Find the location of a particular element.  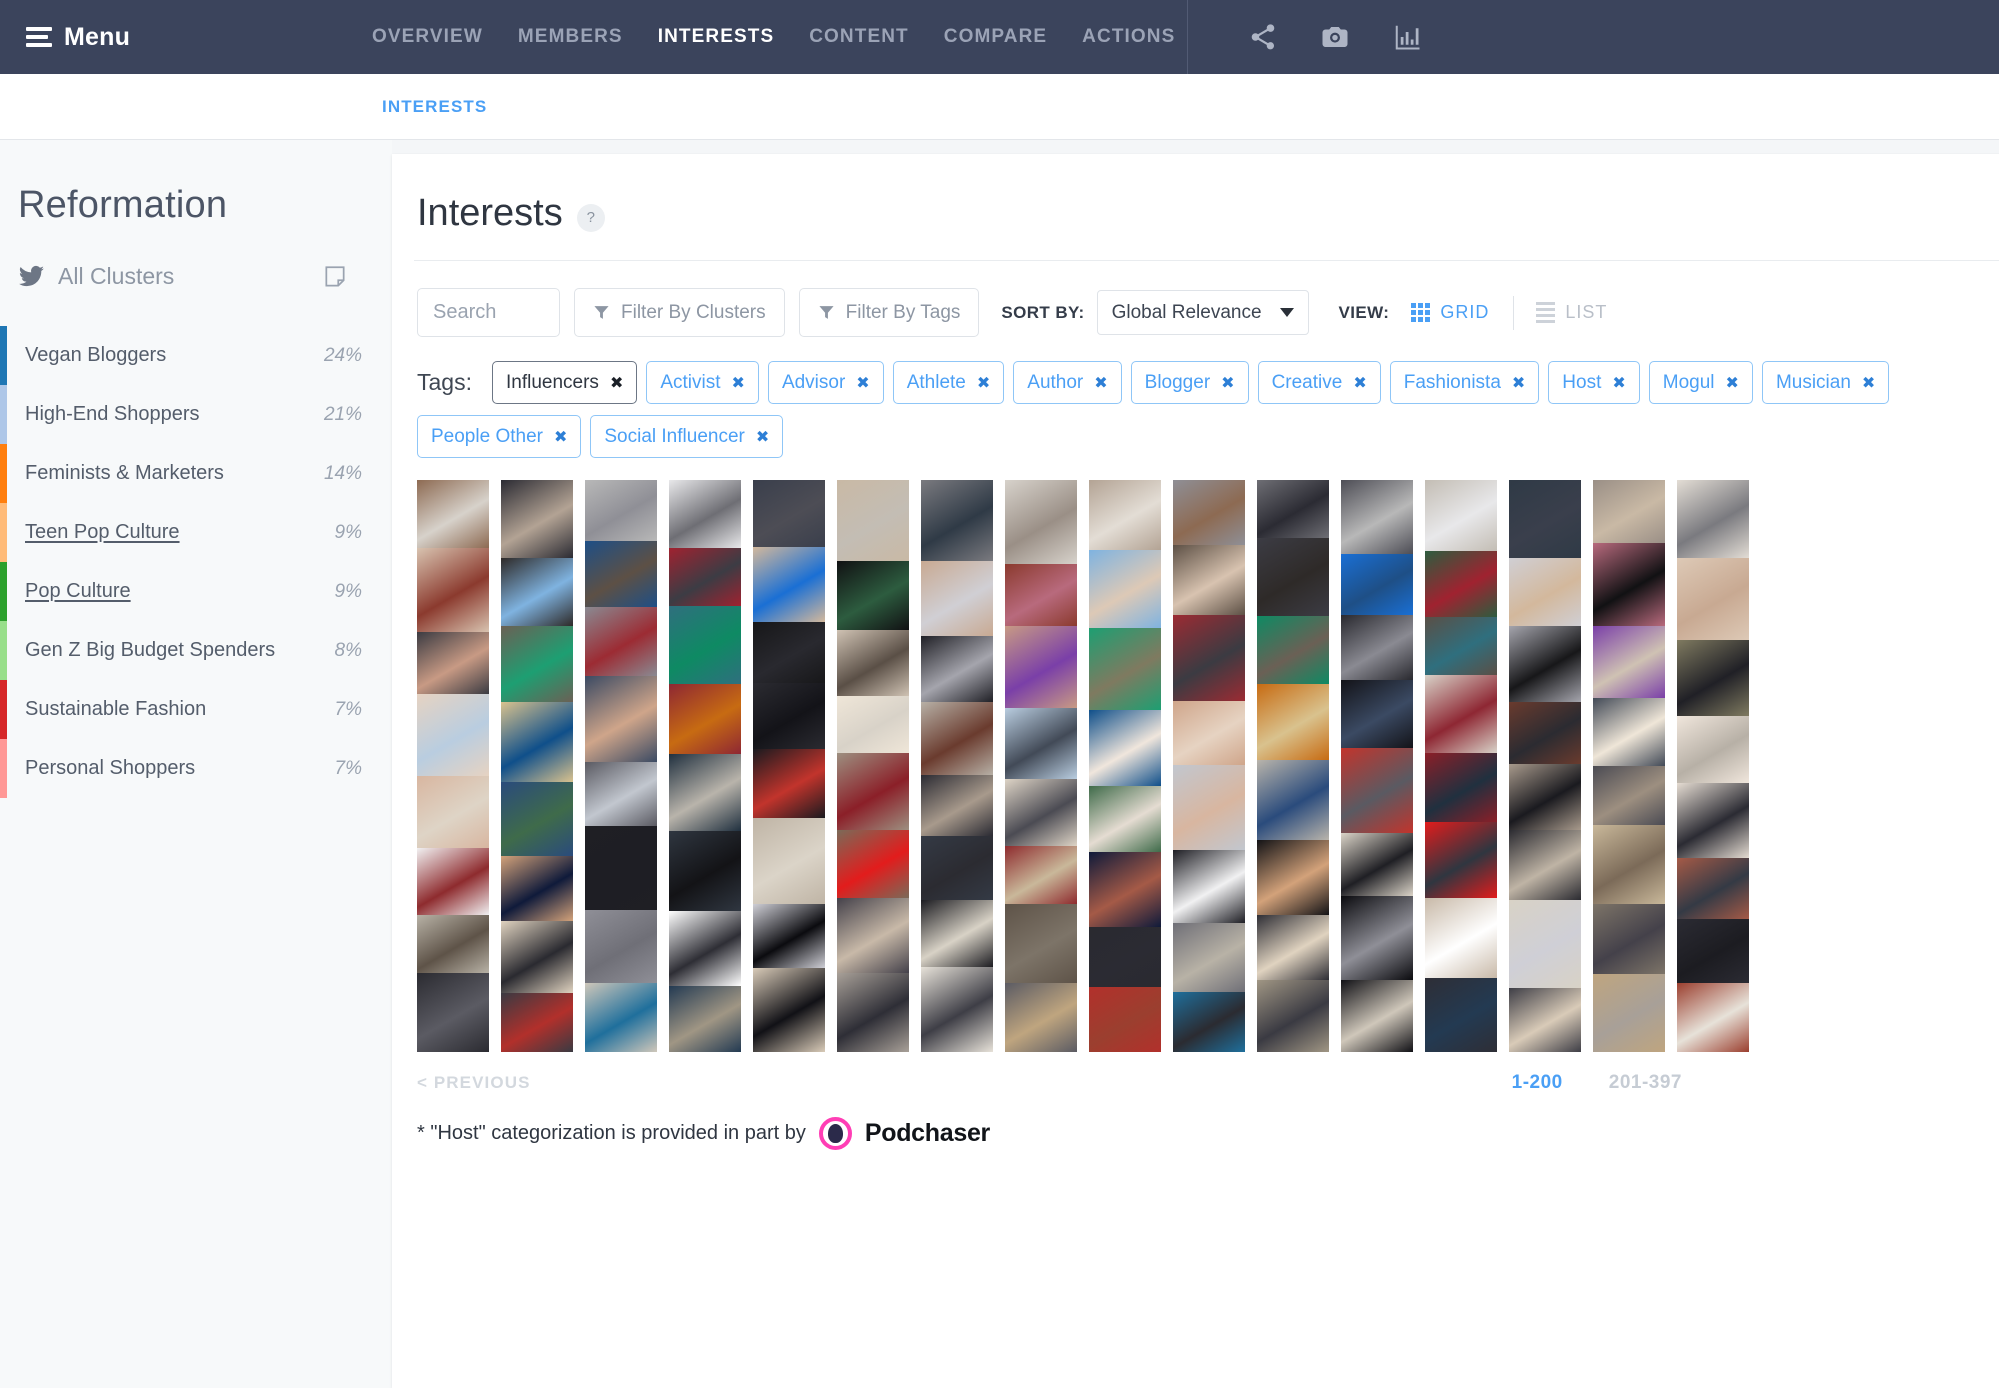

previous-page-button: < PREVIOUS is located at coordinates (474, 1083).